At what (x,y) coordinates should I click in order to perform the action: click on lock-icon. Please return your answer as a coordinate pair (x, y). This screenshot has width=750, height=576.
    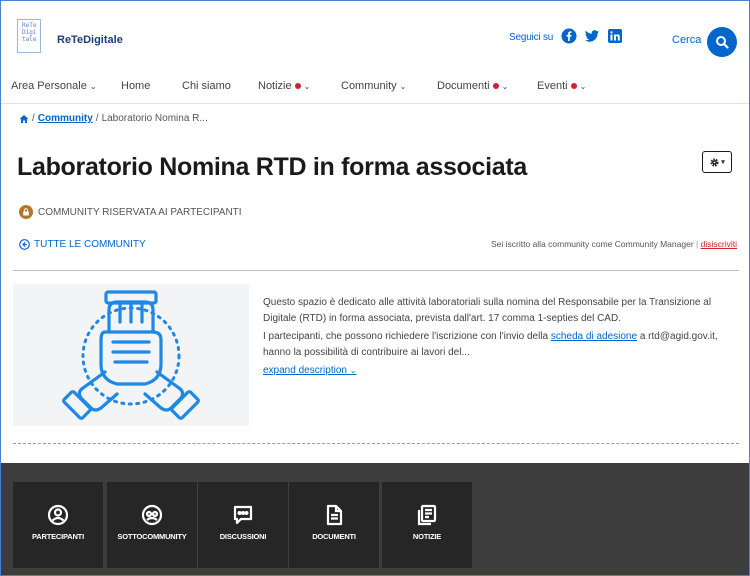
    Looking at the image, I should click on (26, 212).